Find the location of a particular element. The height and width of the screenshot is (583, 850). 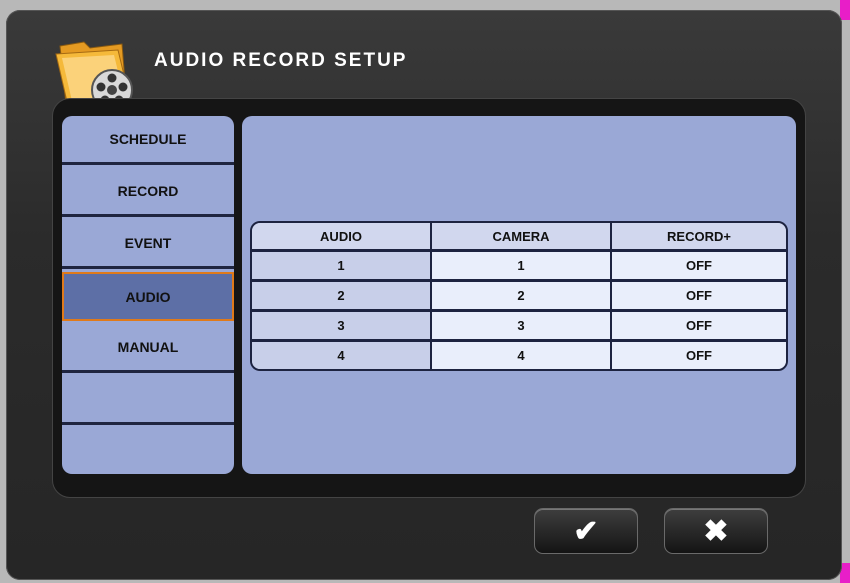

table-row: 3 3 OFF is located at coordinates (519, 327).